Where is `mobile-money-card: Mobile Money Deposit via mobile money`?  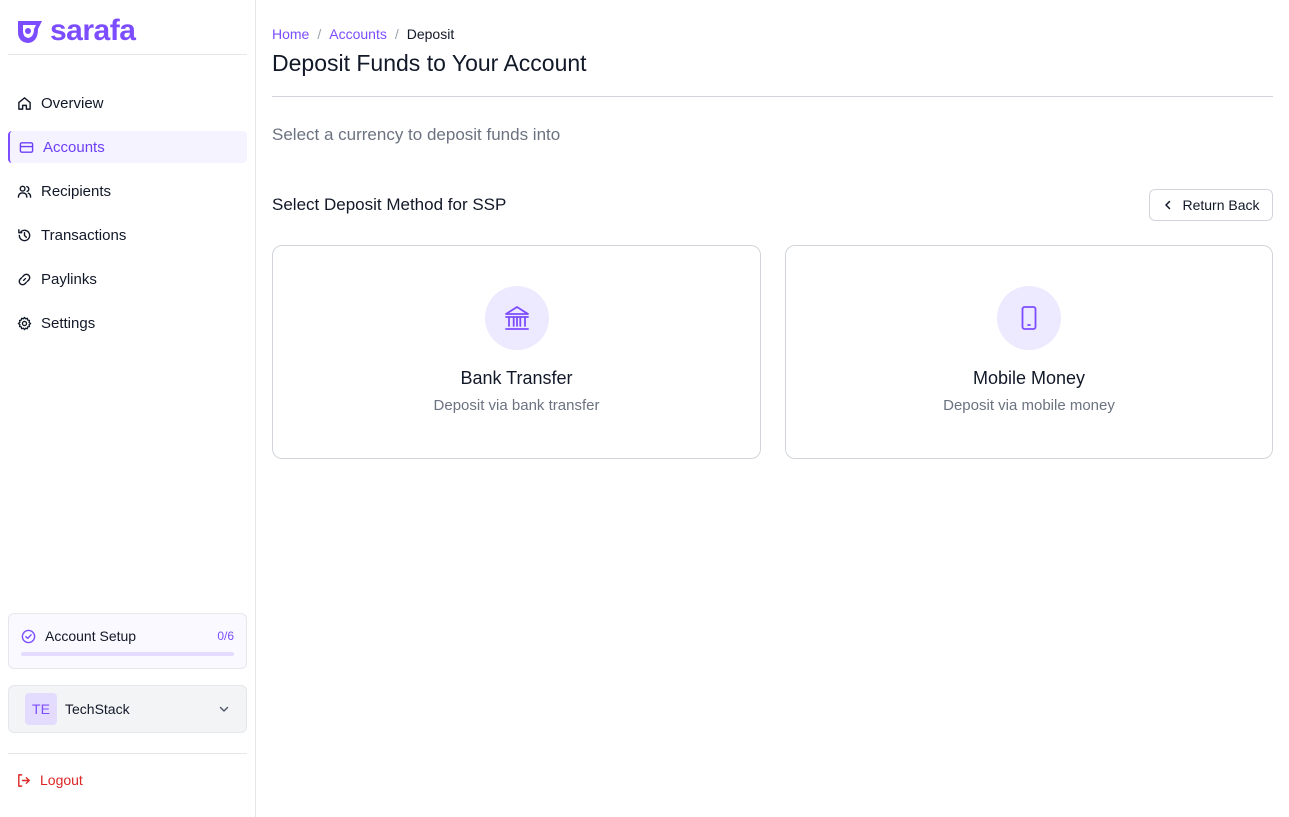 mobile-money-card: Mobile Money Deposit via mobile money is located at coordinates (1029, 352).